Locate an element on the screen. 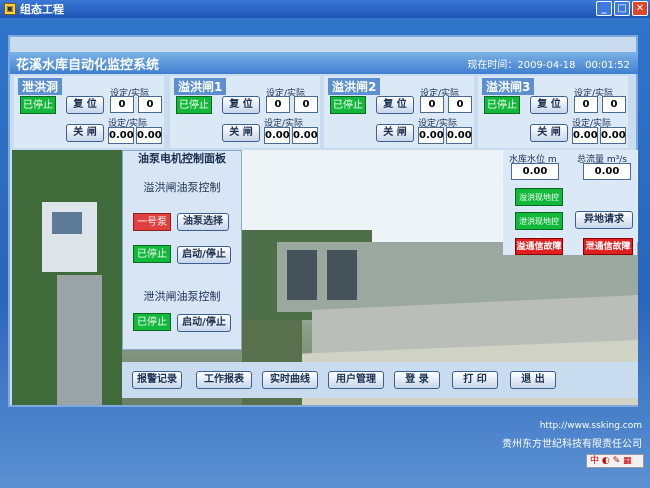 The height and width of the screenshot is (488, 650). minimize-button: _ is located at coordinates (604, 8).